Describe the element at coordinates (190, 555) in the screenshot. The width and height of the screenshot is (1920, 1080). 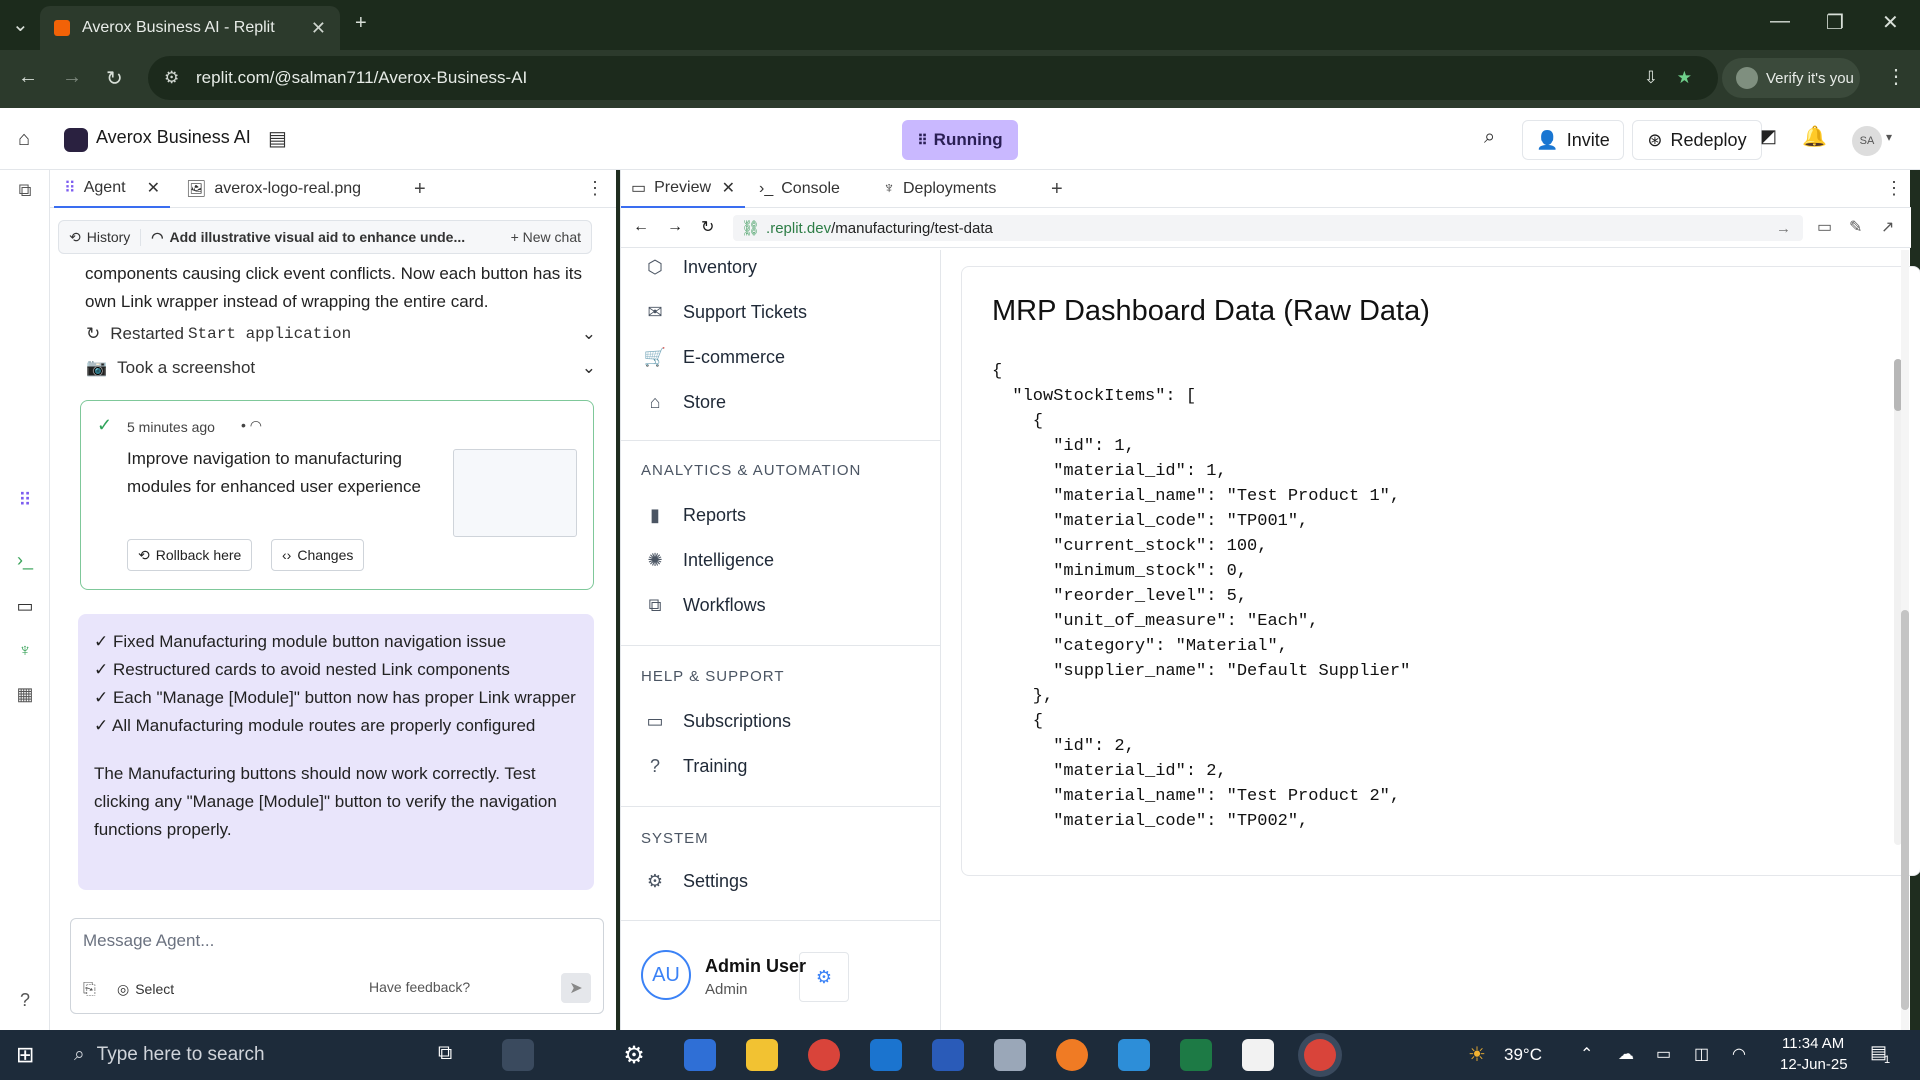
I see `rollback-button: ⟲ Rollback here` at that location.